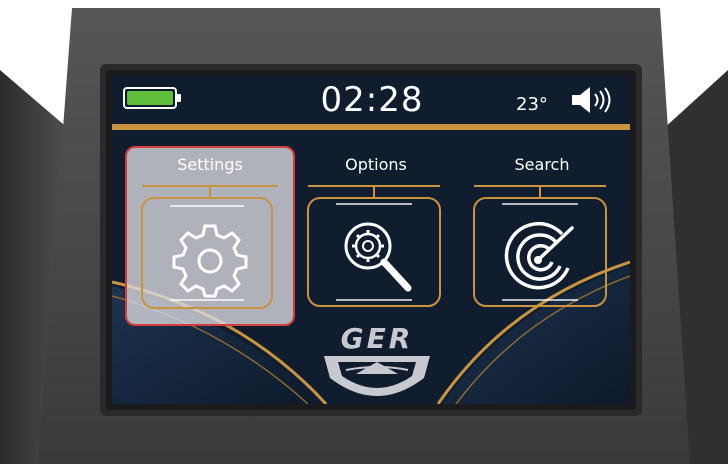 The height and width of the screenshot is (464, 728). I want to click on radar-icon, so click(539, 255).